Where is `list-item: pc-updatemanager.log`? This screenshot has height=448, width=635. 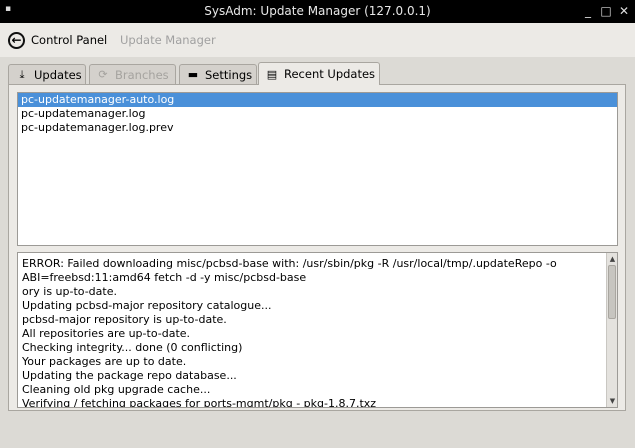
list-item: pc-updatemanager.log is located at coordinates (317, 114).